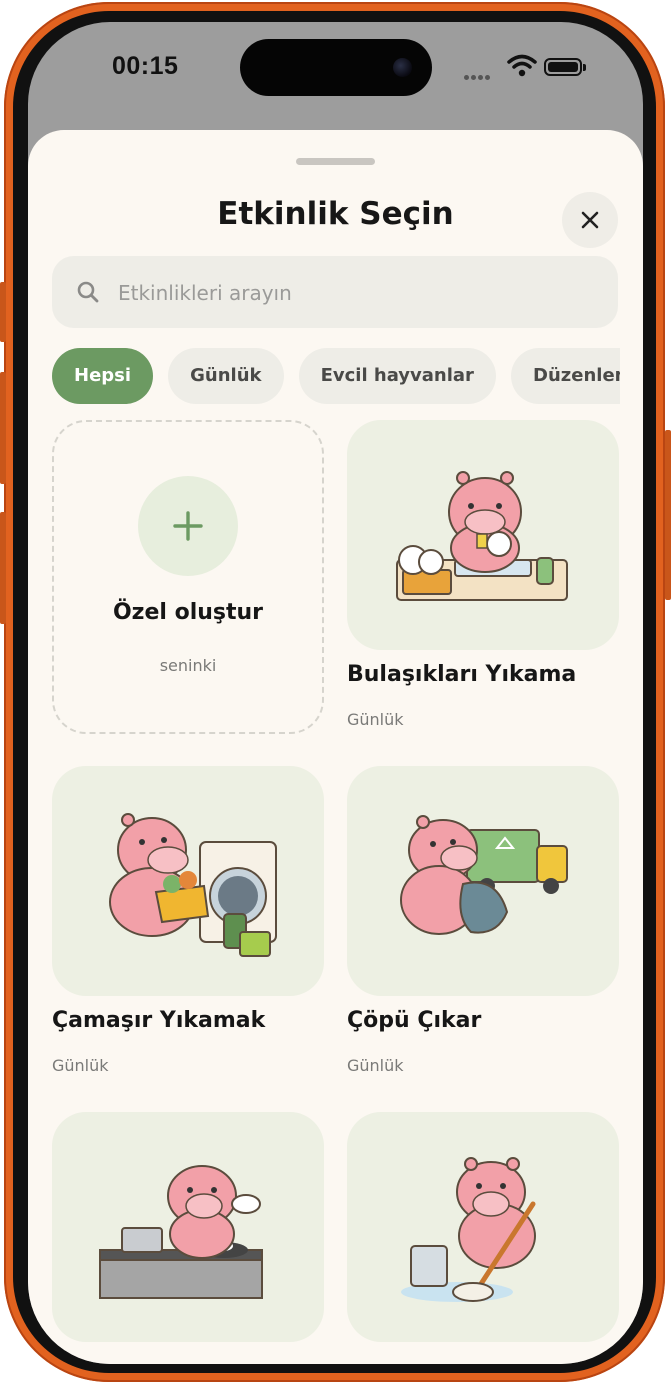  I want to click on hippo-washing-dishes-icon, so click(482, 536).